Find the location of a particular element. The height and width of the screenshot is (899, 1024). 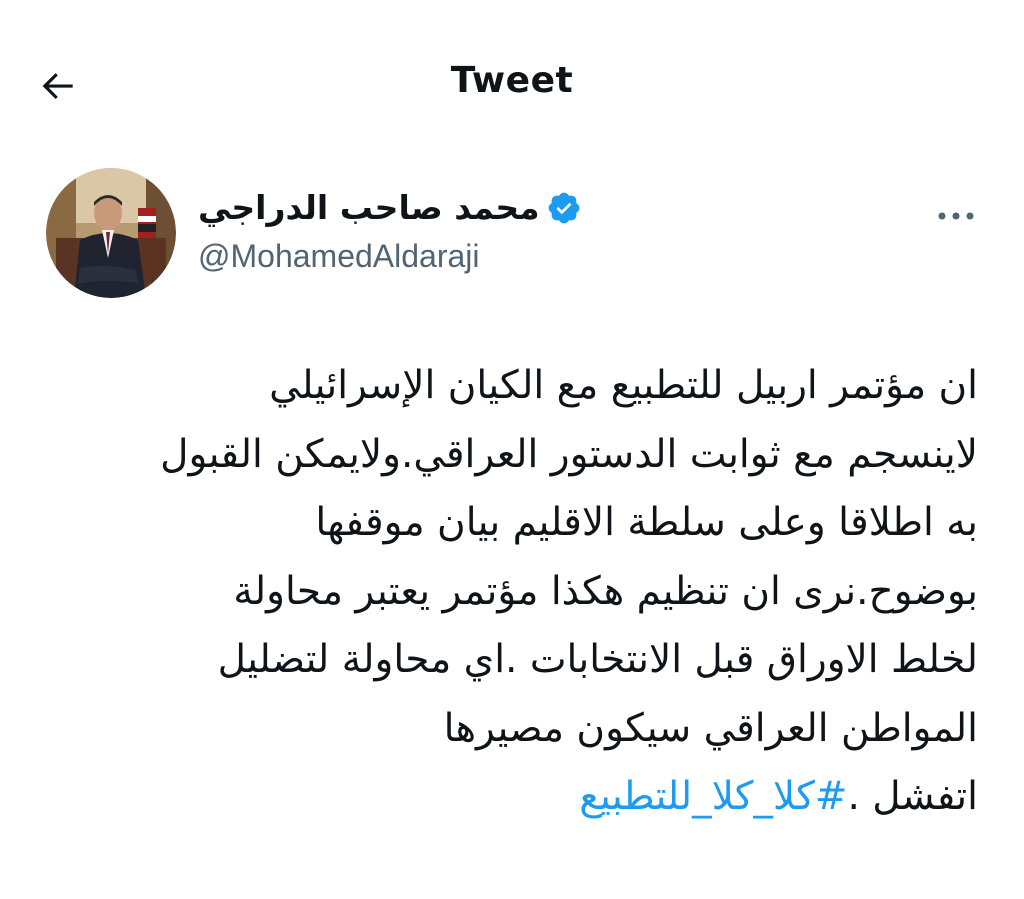

page-title: Tweet is located at coordinates (512, 80).